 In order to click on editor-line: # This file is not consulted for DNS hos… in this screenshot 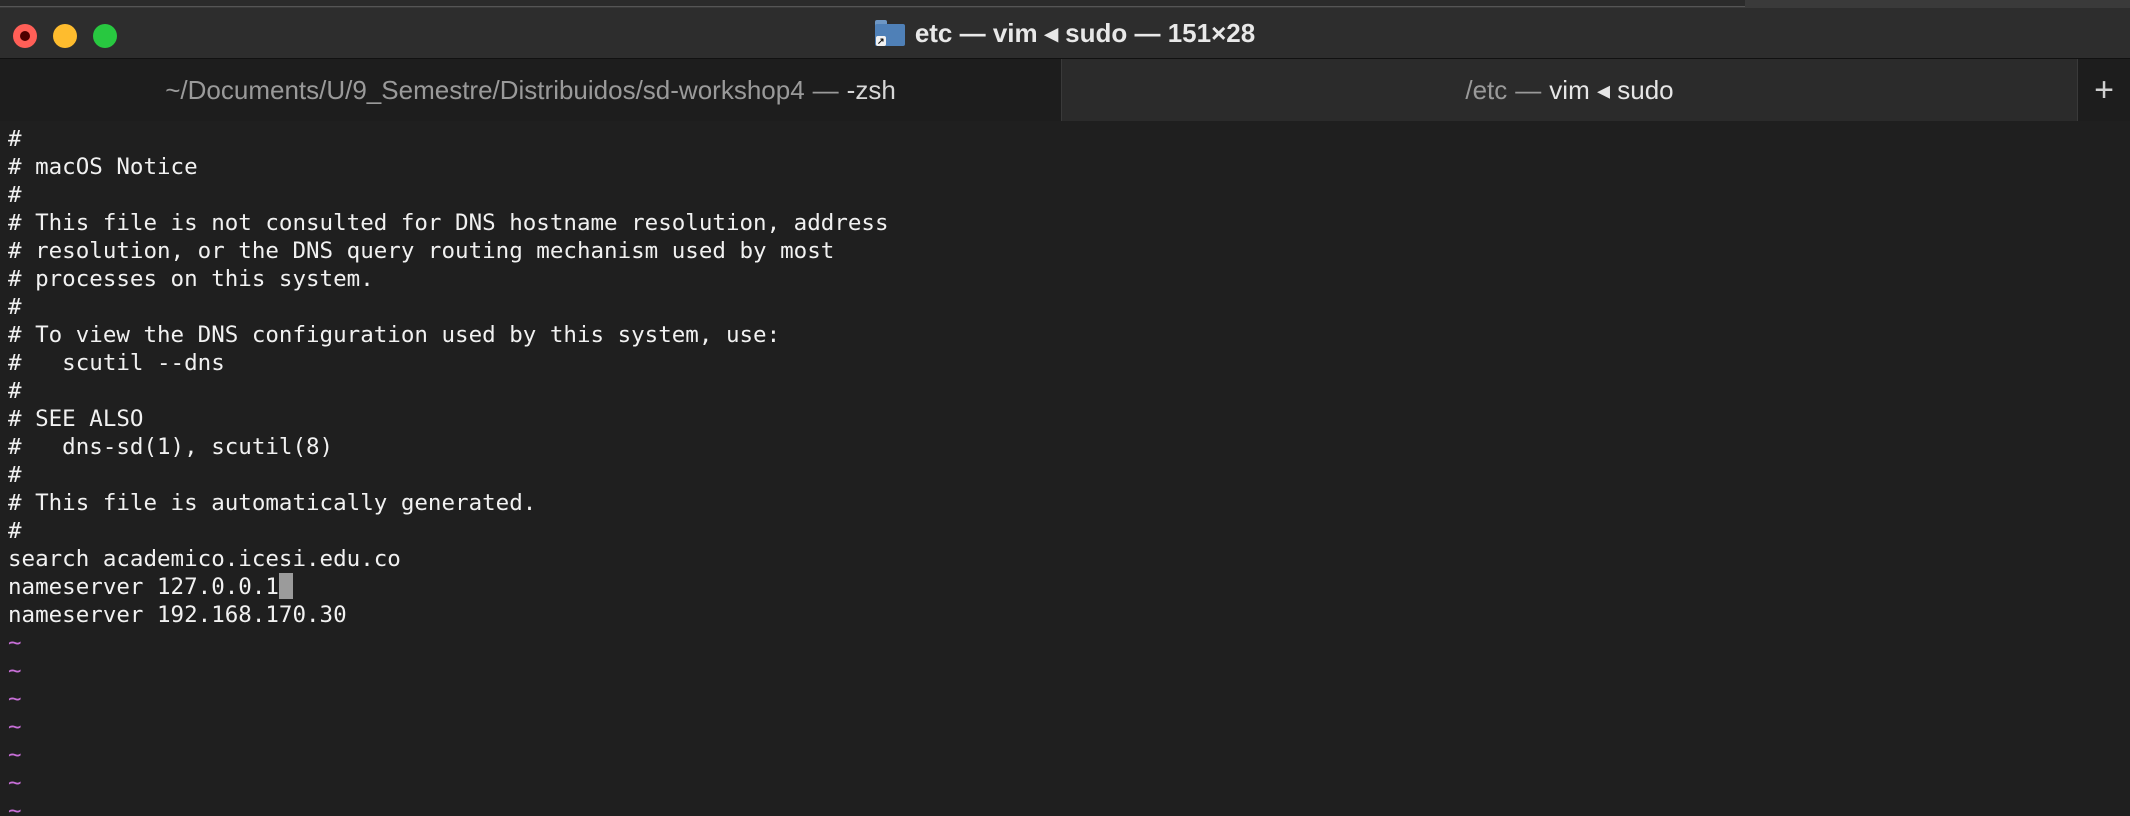, I will do `click(448, 223)`.